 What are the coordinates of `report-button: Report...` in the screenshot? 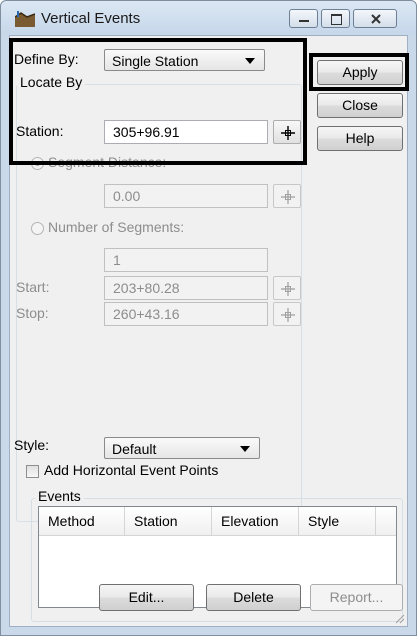 It's located at (356, 597).